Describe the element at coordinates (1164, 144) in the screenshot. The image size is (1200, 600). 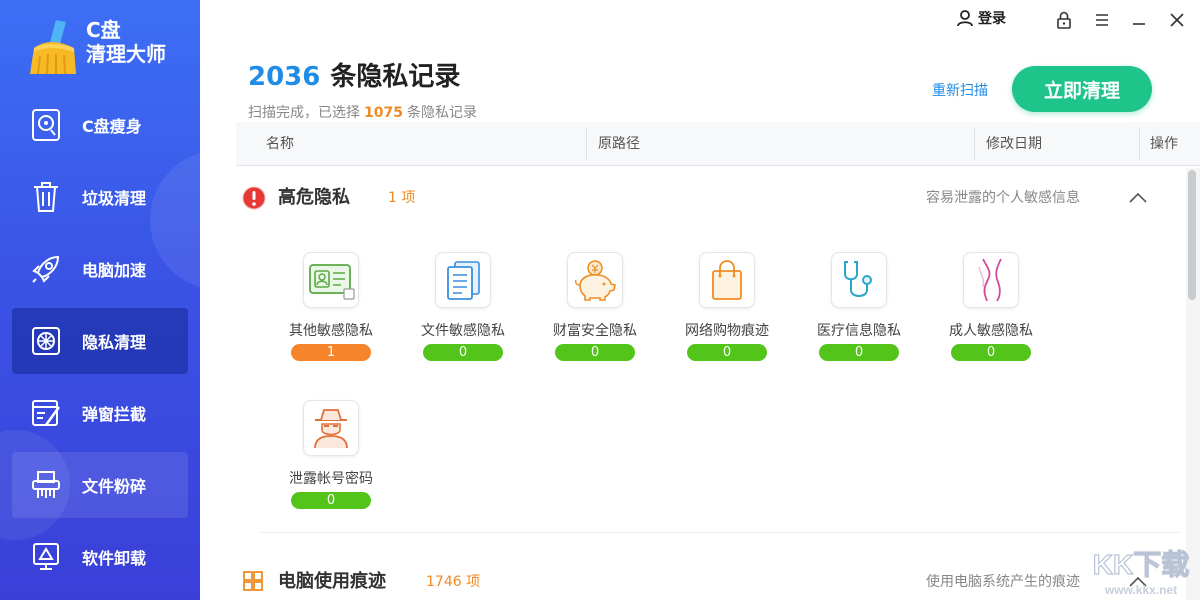
I see `column-header-action: 操作` at that location.